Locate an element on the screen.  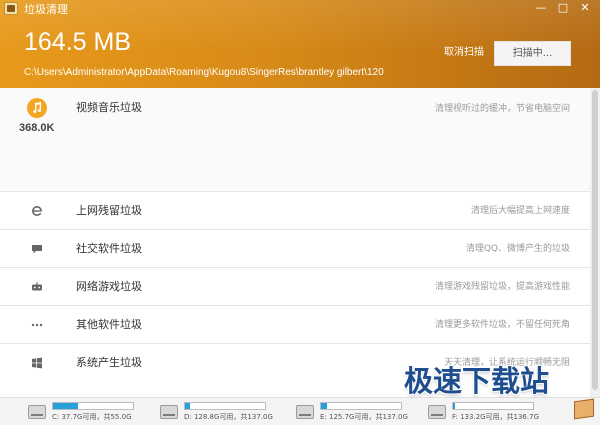
music-note-icon is located at coordinates (37, 108).